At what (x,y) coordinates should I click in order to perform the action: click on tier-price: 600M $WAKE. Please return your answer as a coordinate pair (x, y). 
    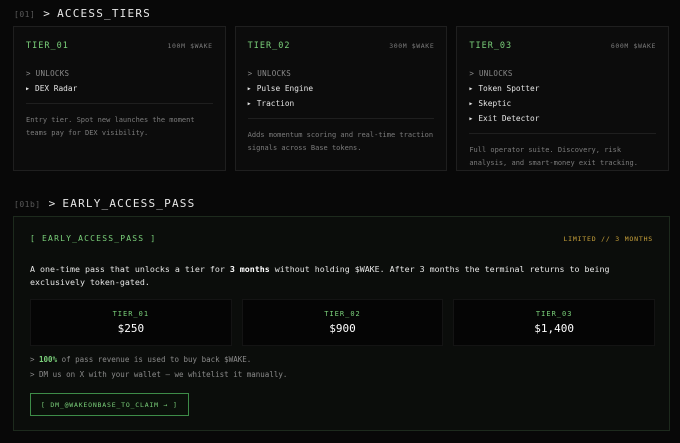
    Looking at the image, I should click on (633, 46).